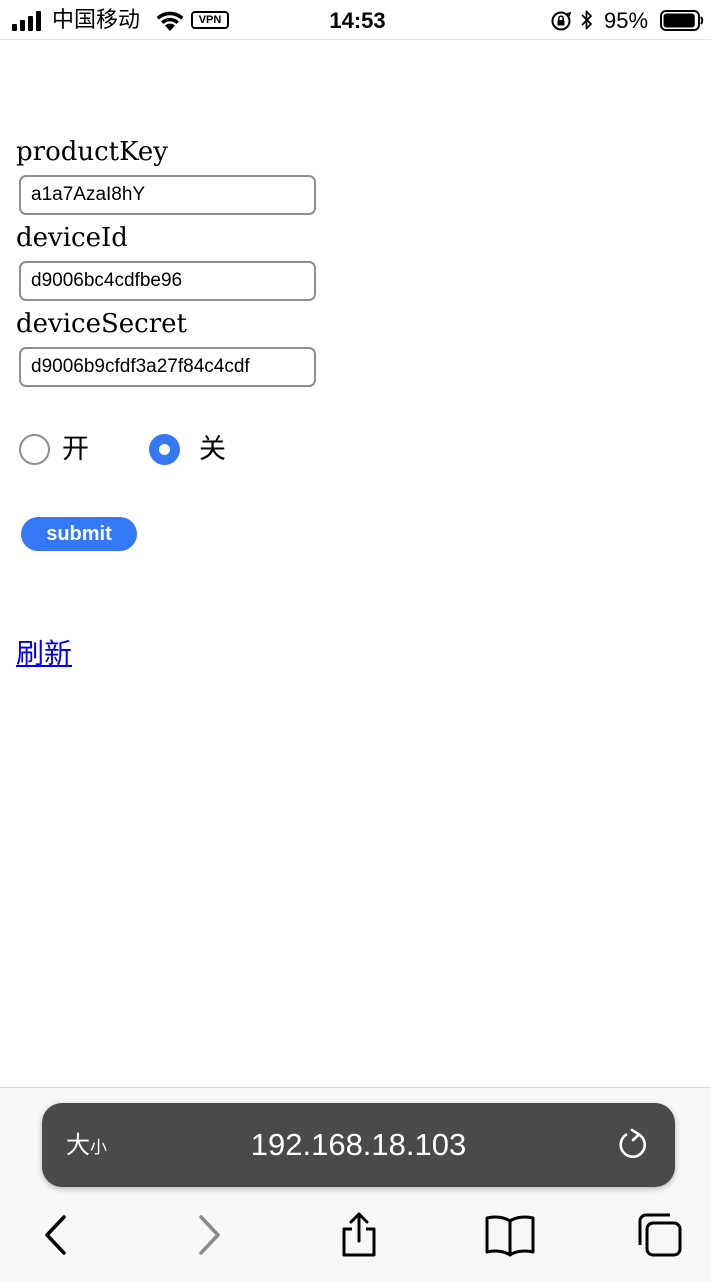 This screenshot has height=1282, width=711. Describe the element at coordinates (79, 534) in the screenshot. I see `submit-button: submit` at that location.